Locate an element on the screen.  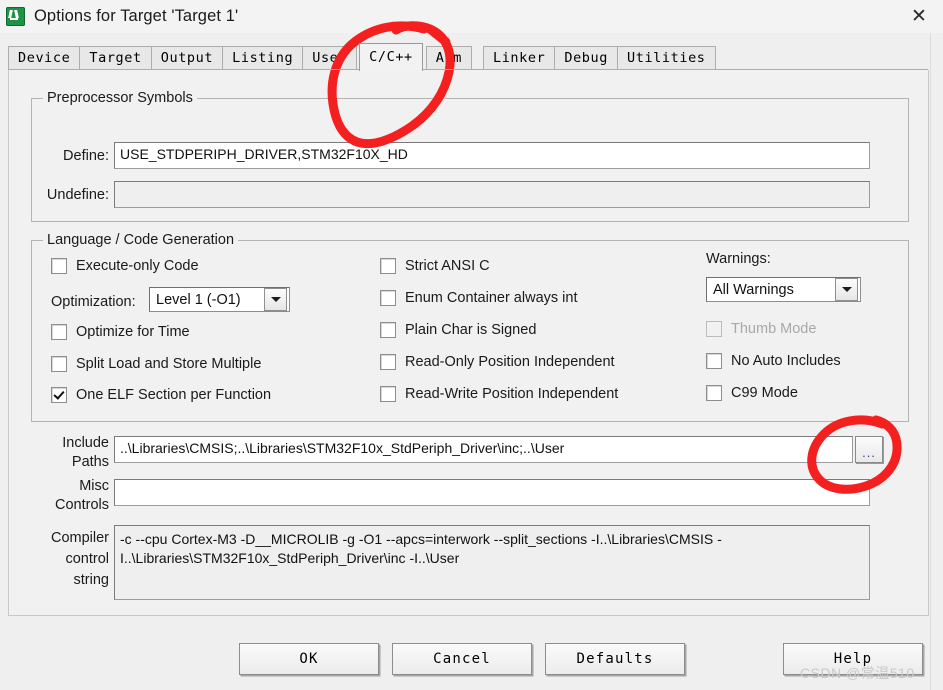
checkbox-execute-only-code: Execute-only Code is located at coordinates (125, 266).